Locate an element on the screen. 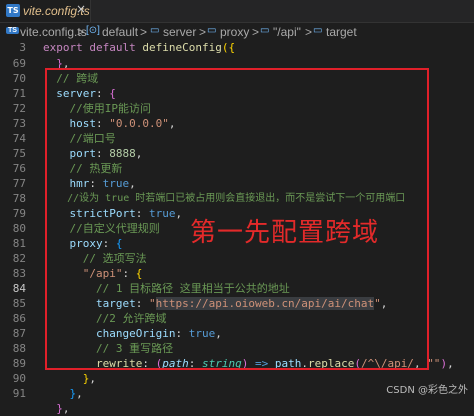 Image resolution: width=474 pixels, height=416 pixels. line-number: 76 is located at coordinates (19, 168).